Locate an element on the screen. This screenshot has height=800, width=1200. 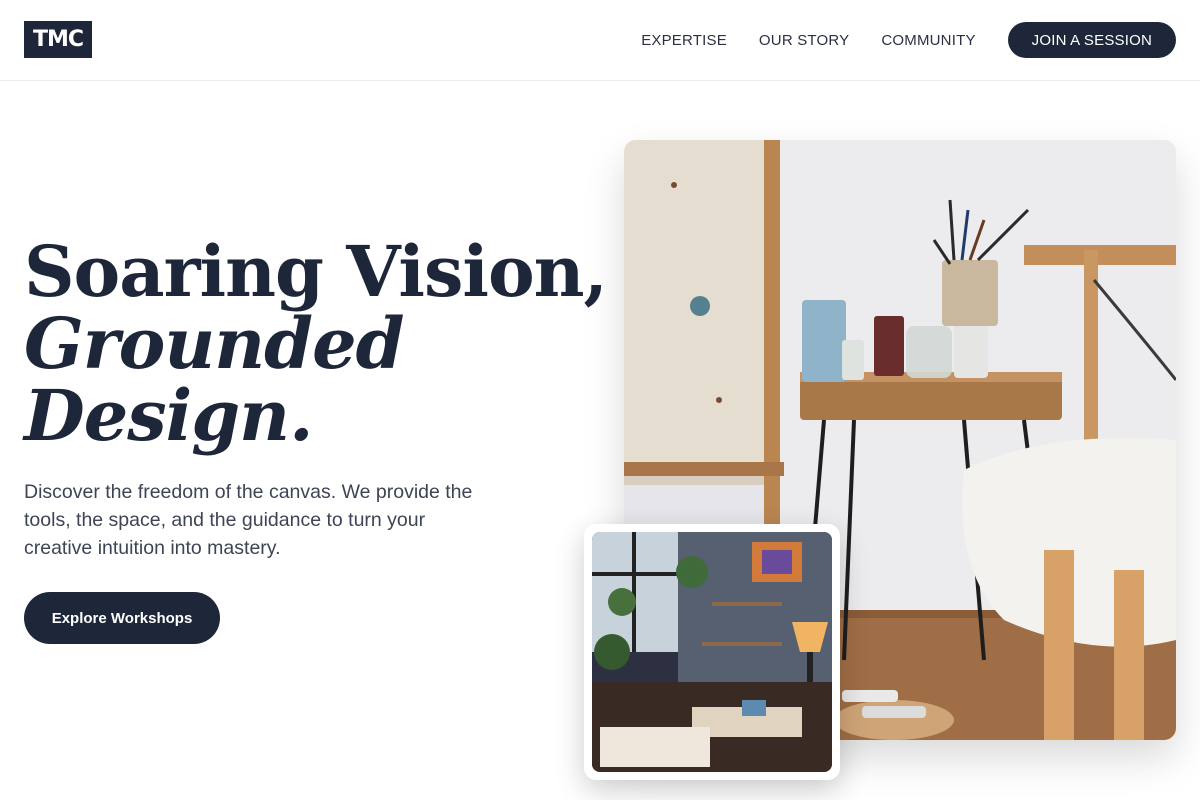
hero-headline: Soaring Vision, Grounded Design. is located at coordinates (316, 343).